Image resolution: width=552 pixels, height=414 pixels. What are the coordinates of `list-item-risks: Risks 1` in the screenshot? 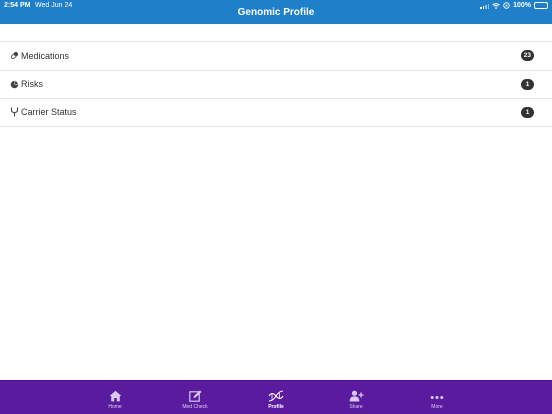 It's located at (276, 84).